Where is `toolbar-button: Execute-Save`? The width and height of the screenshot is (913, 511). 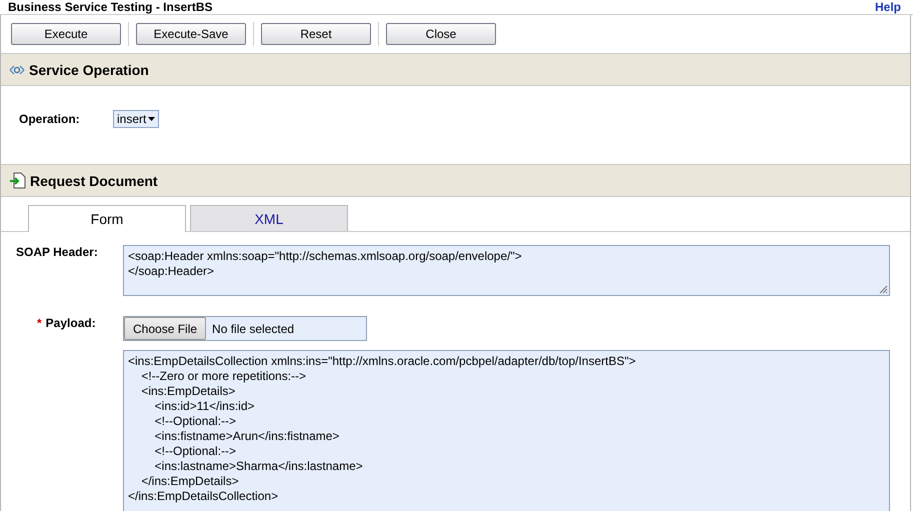 toolbar-button: Execute-Save is located at coordinates (191, 34).